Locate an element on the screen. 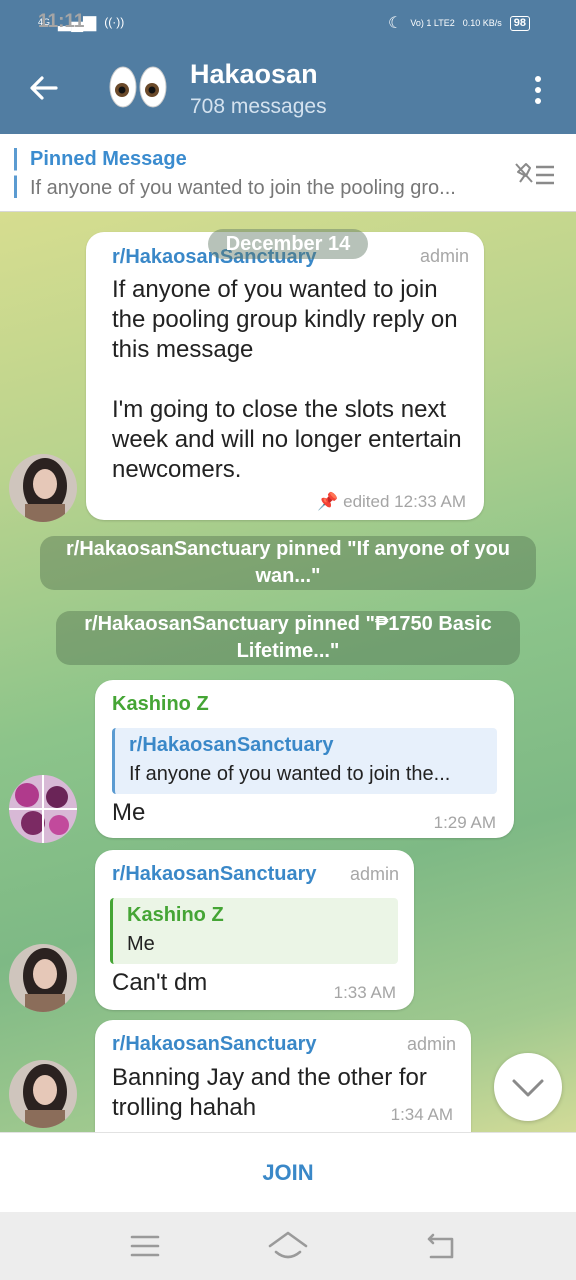 The height and width of the screenshot is (1280, 576). home-button is located at coordinates (288, 1246).